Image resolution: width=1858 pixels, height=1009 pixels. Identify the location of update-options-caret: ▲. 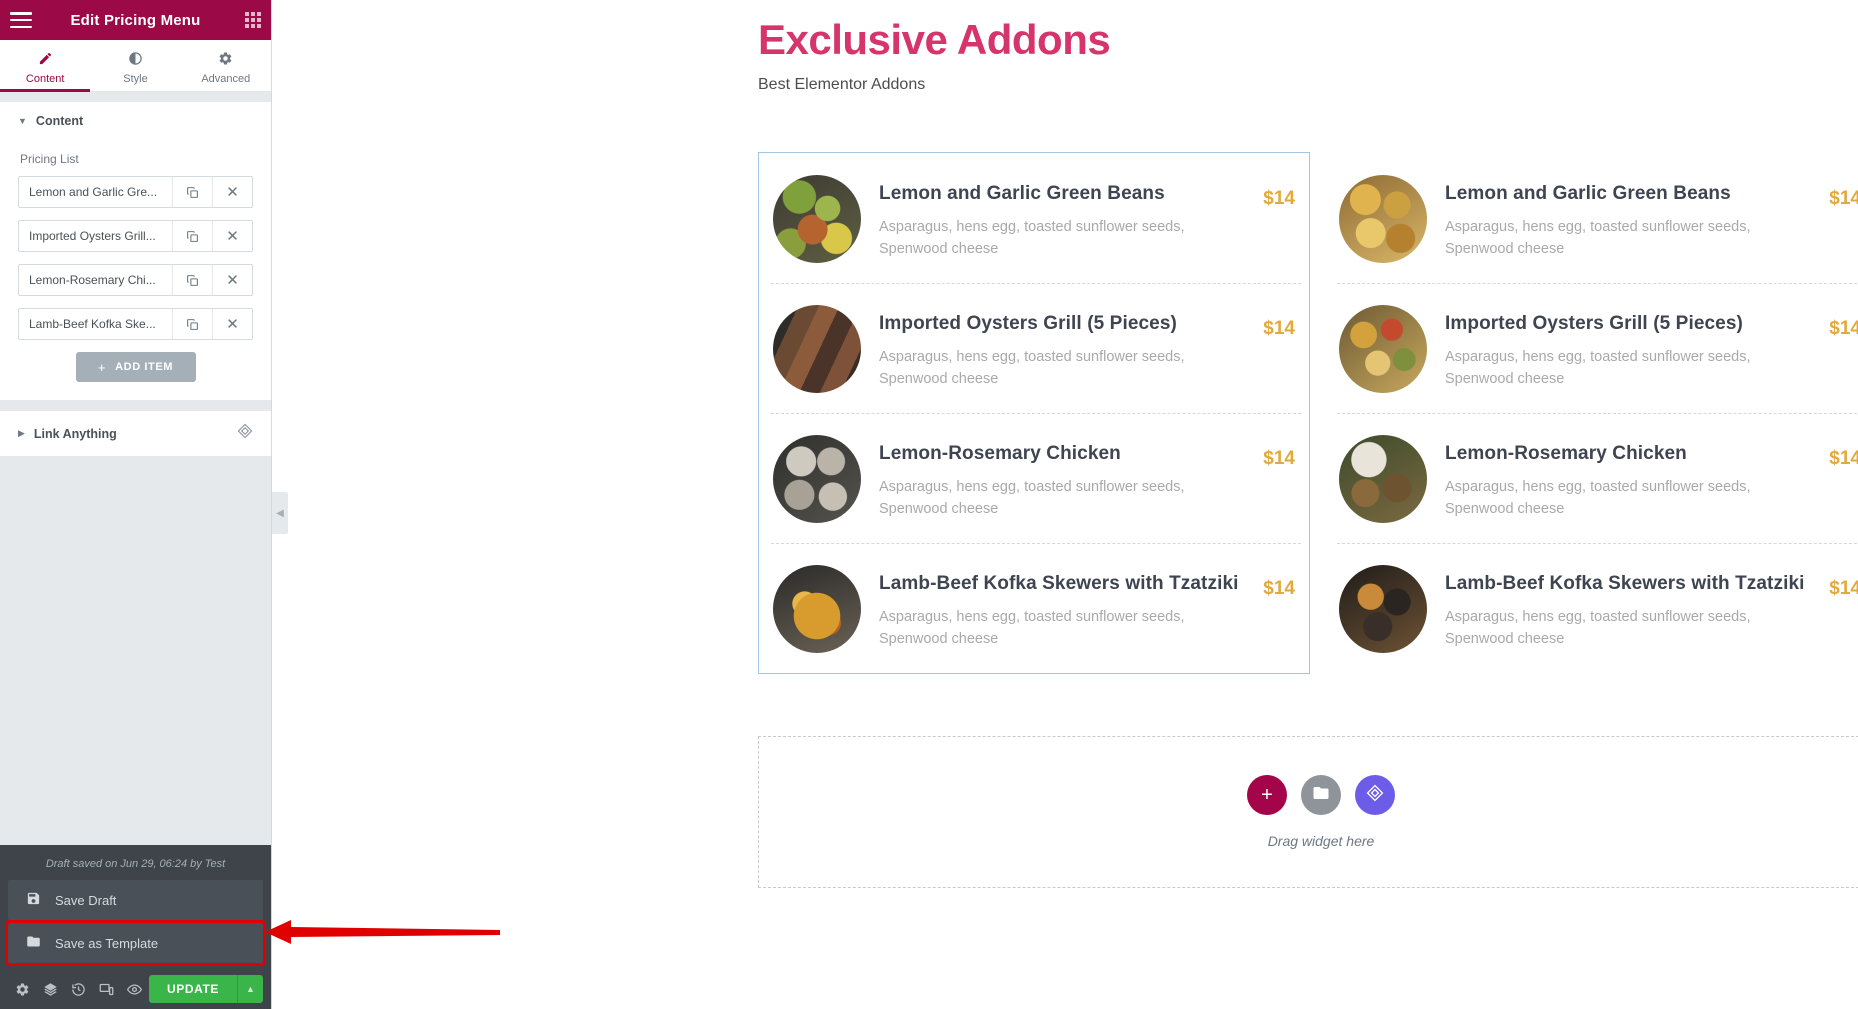
(250, 989).